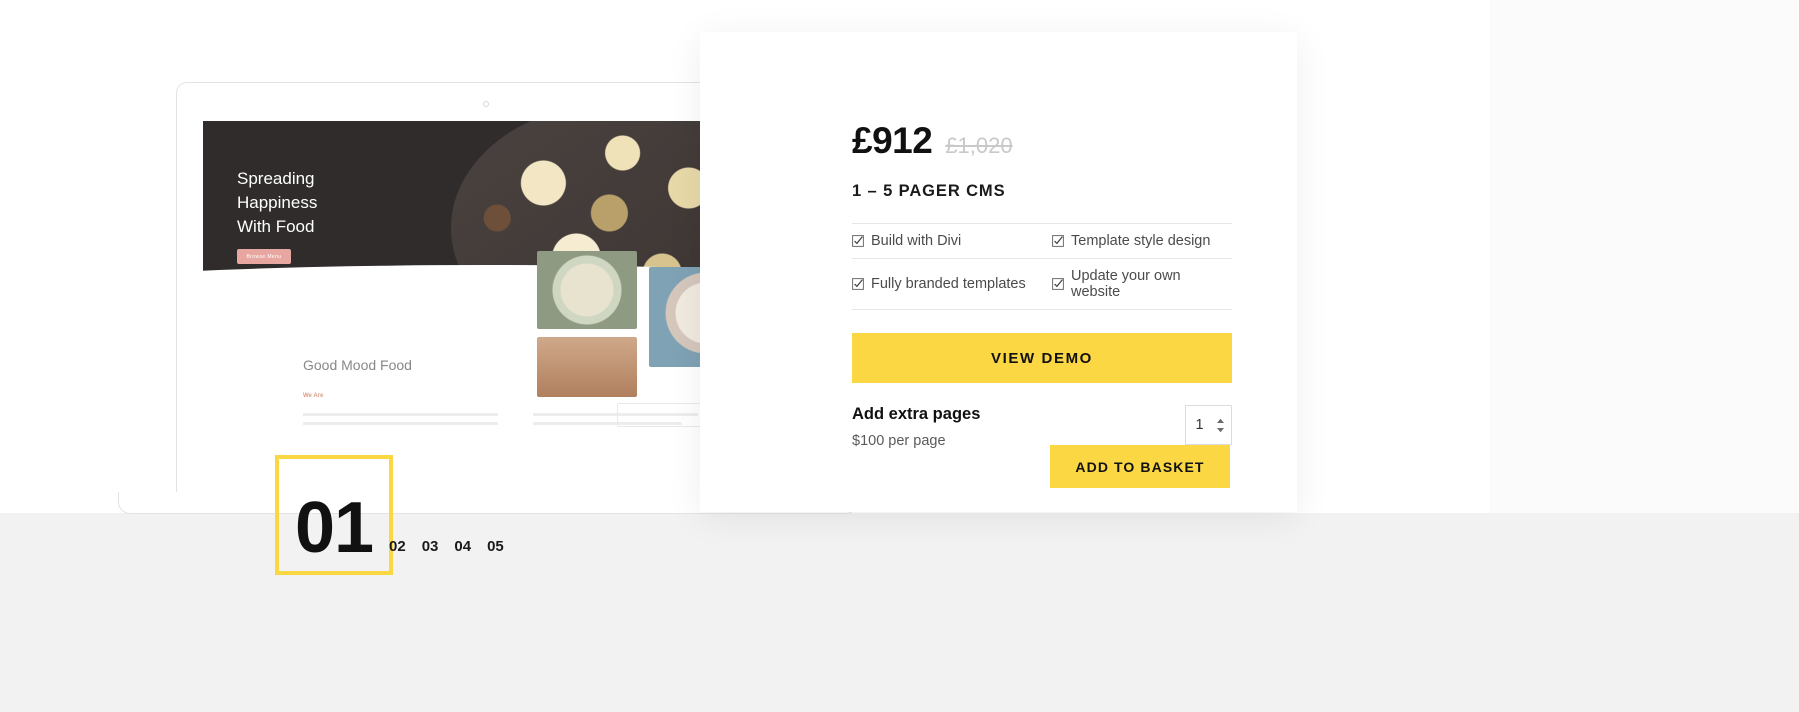 Image resolution: width=1799 pixels, height=712 pixels. I want to click on feature-row: Build with Divi Template style design, so click(1042, 241).